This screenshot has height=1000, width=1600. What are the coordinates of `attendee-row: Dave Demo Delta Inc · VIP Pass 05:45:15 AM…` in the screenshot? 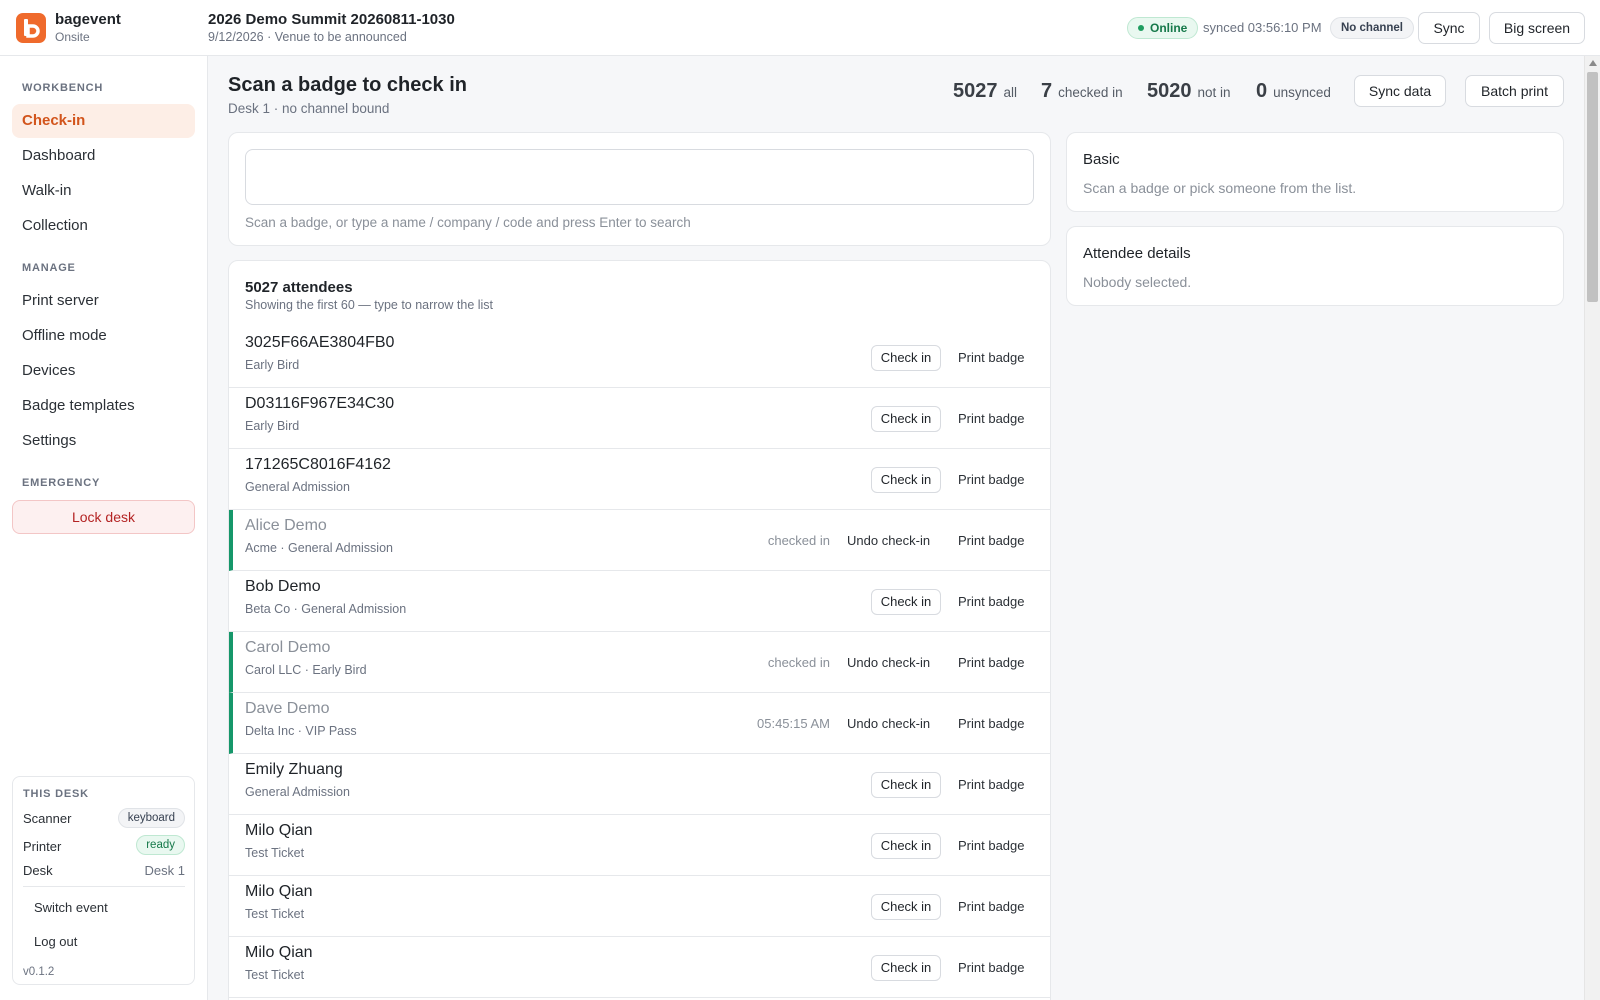 It's located at (639, 723).